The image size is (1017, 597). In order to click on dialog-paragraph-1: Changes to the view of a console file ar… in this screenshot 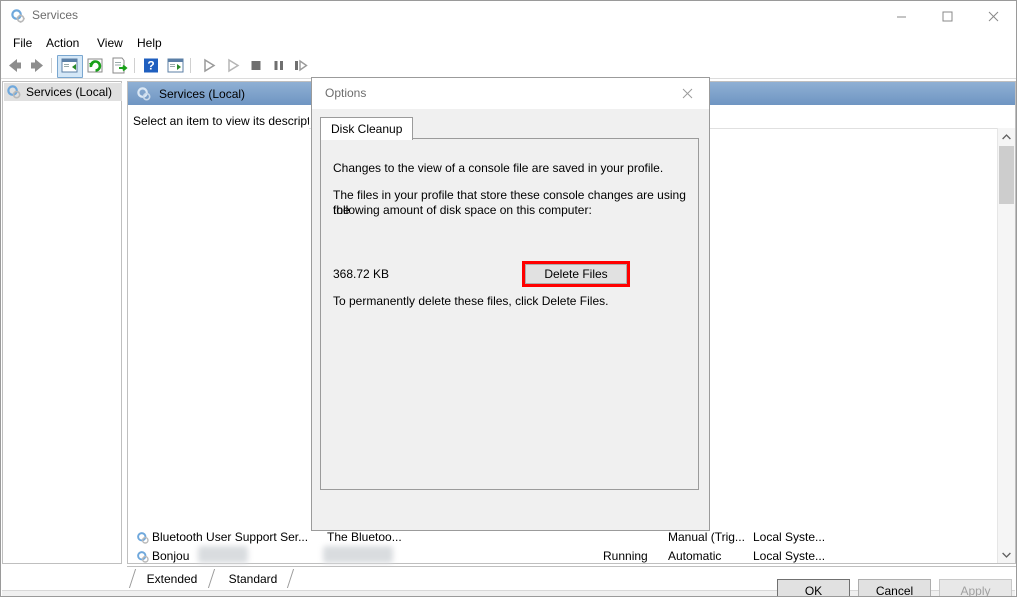, I will do `click(498, 168)`.